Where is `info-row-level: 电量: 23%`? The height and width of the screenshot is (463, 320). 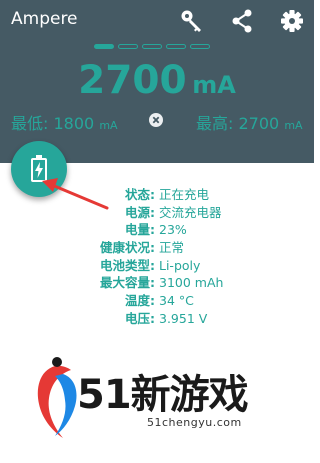
info-row-level: 电量: 23% is located at coordinates (157, 230).